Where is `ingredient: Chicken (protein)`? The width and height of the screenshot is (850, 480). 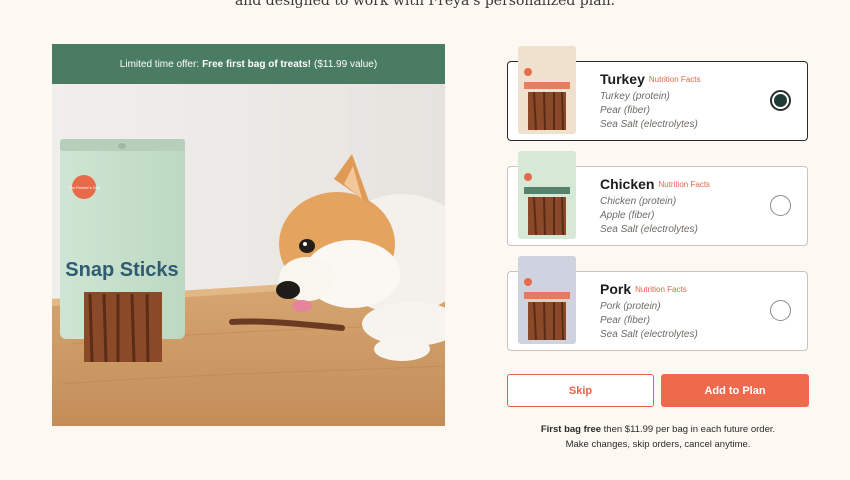
ingredient: Chicken (protein) is located at coordinates (638, 201).